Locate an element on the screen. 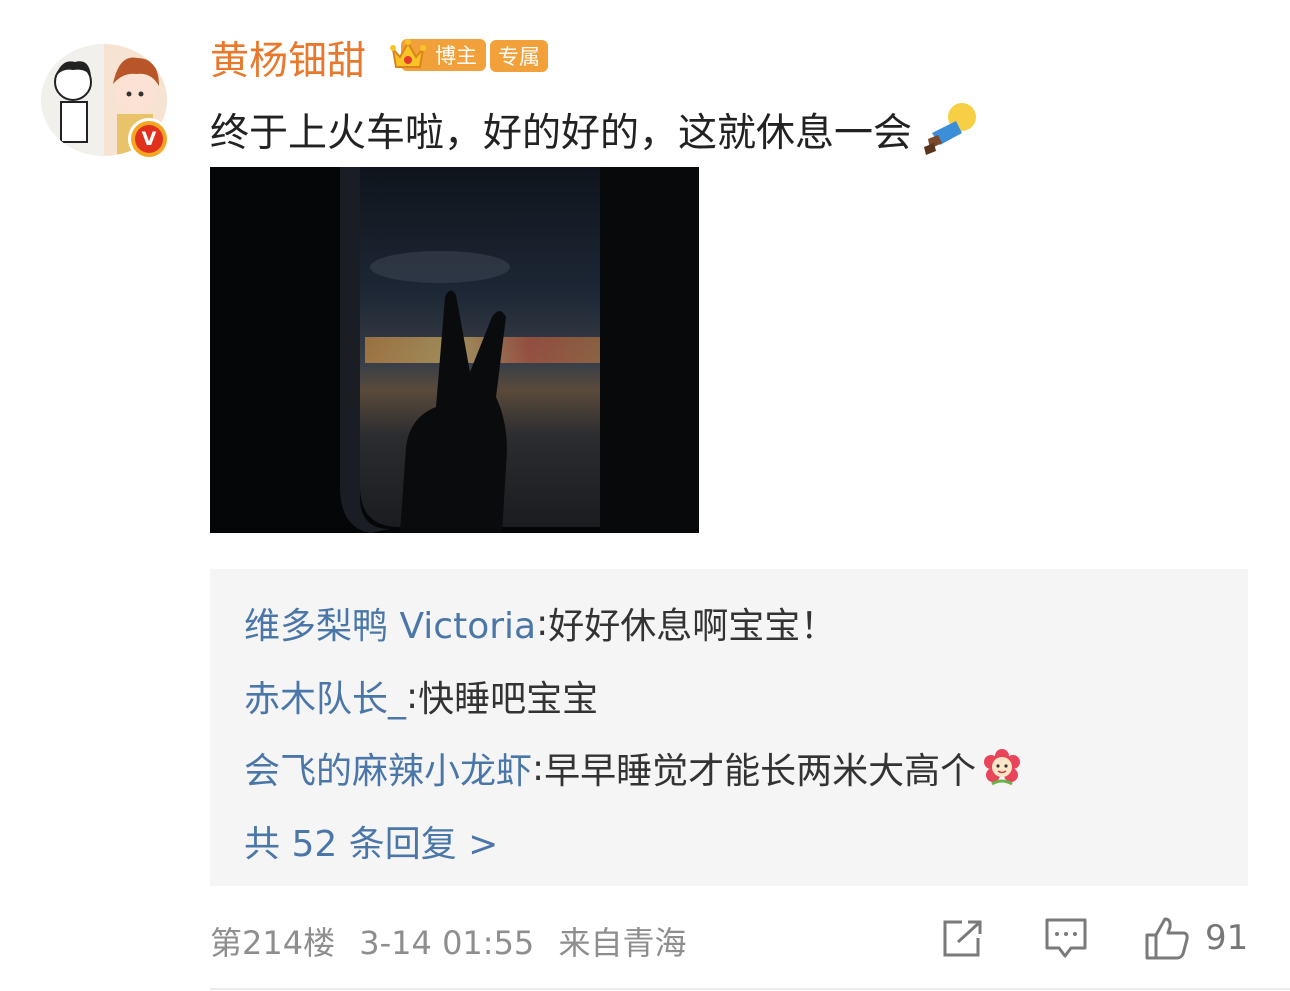  like-button: 91 is located at coordinates (1195, 938).